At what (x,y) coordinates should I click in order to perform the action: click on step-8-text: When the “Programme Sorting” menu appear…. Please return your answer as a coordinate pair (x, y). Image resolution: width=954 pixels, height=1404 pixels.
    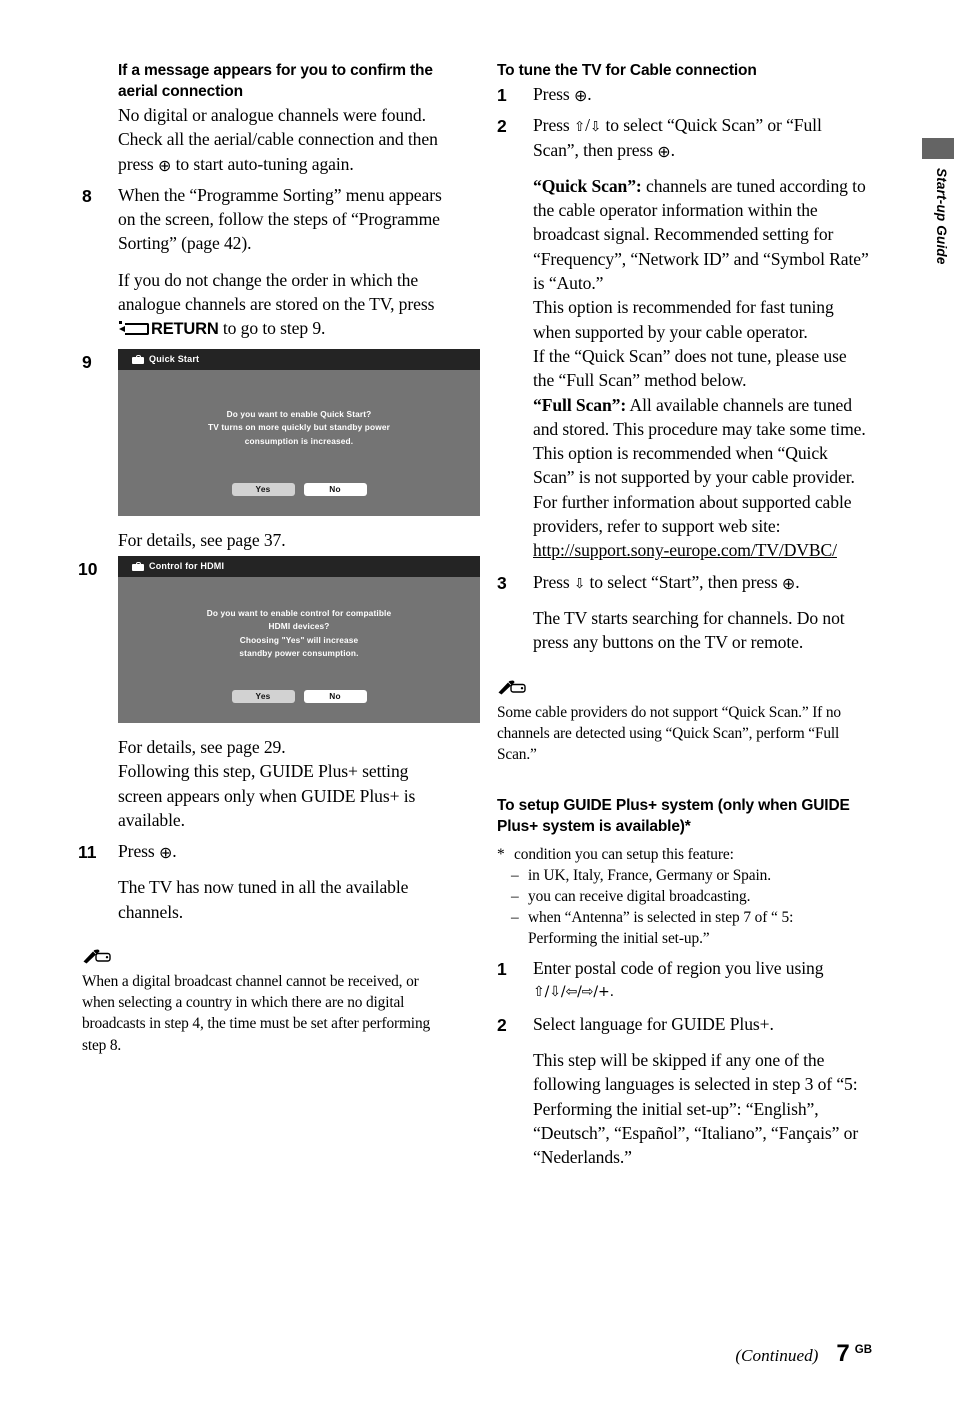
    Looking at the image, I should click on (280, 219).